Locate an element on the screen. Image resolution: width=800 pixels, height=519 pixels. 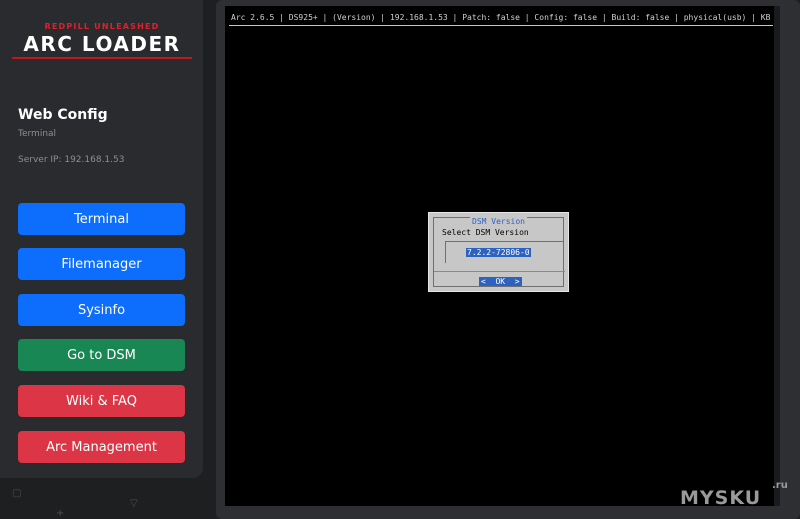
dialog-divider is located at coordinates (499, 271).